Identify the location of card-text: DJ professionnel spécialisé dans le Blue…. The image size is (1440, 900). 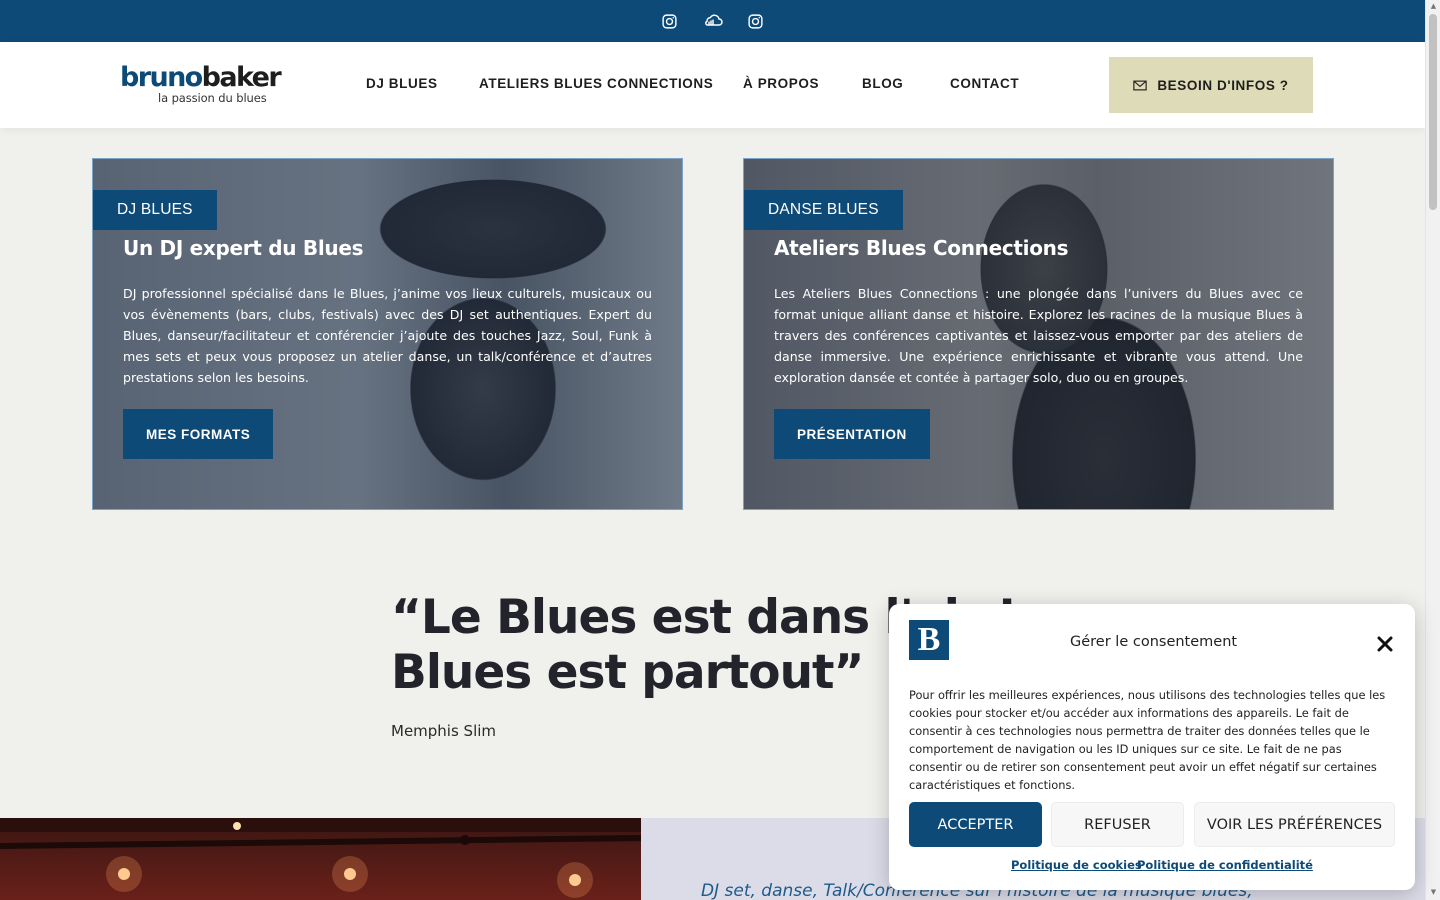
(387, 335).